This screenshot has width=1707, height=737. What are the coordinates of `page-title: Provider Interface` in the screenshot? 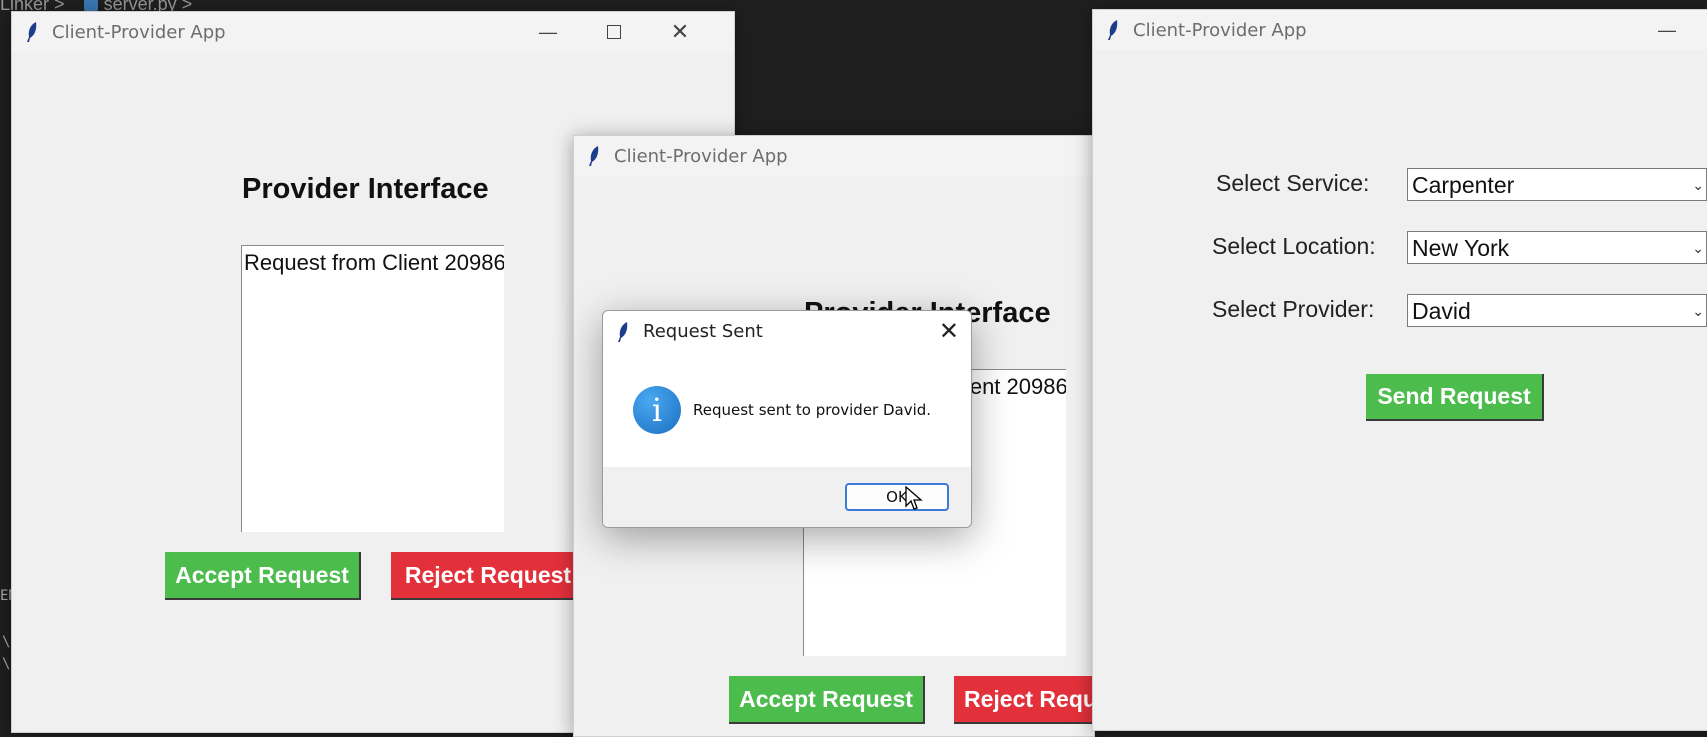 It's located at (365, 189).